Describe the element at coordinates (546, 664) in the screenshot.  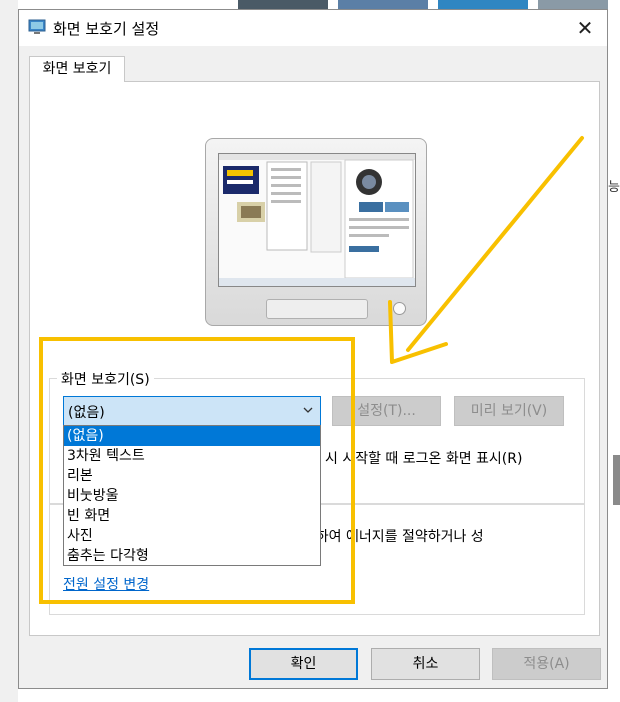
I see `apply-button: 적용(A)` at that location.